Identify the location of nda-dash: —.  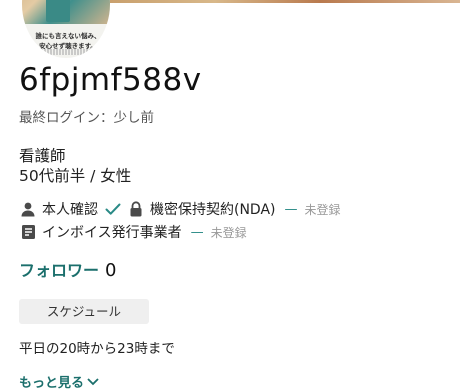
(291, 209).